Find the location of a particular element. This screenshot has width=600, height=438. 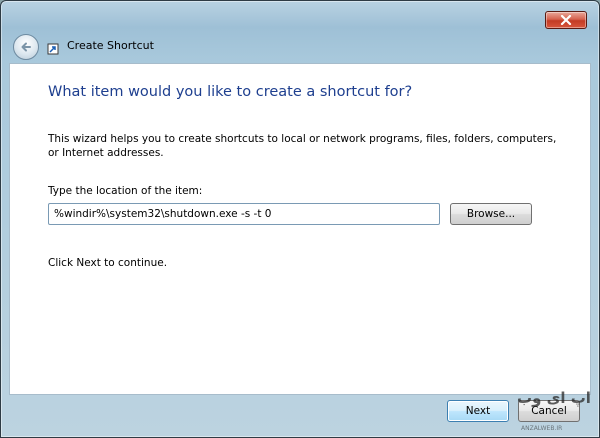

watermark-url: ANZALWEB.IR is located at coordinates (542, 428).